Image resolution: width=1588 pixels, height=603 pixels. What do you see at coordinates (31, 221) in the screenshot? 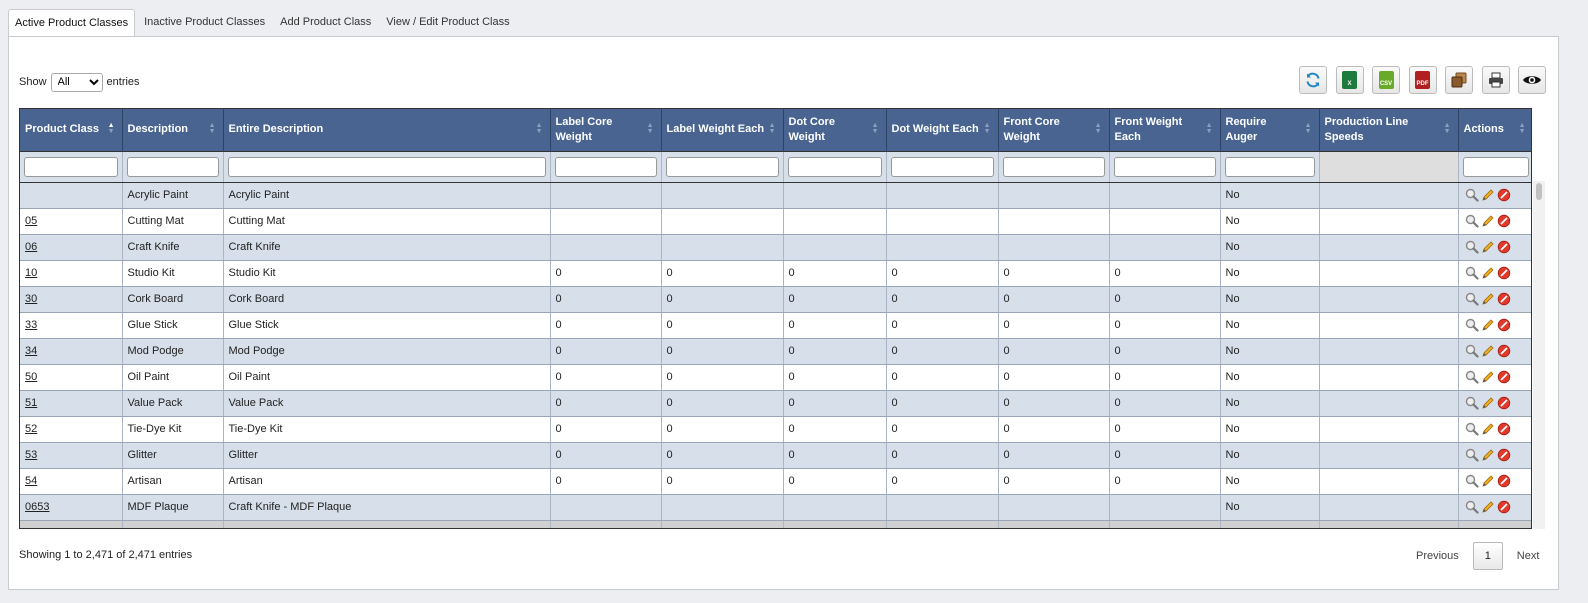
I see `product-class-link: 05` at bounding box center [31, 221].